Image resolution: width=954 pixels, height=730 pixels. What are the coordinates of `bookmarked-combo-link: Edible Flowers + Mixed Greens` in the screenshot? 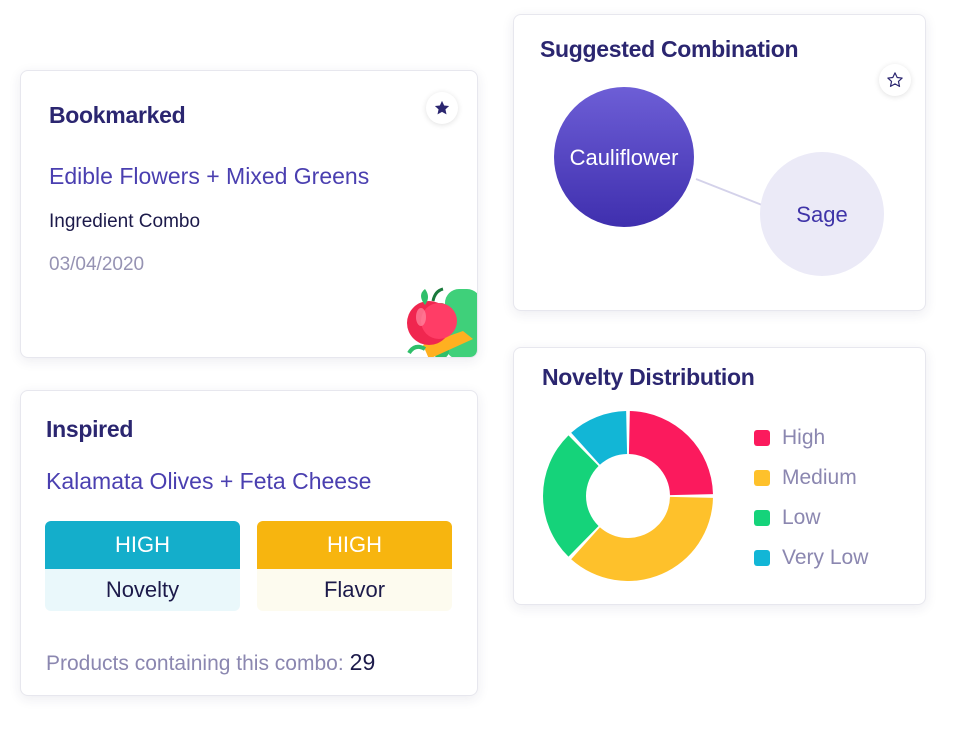 It's located at (209, 176).